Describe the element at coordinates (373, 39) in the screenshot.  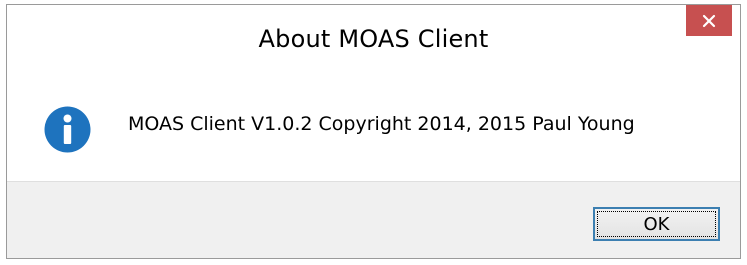
I see `dialog-title: About MOAS Client` at that location.